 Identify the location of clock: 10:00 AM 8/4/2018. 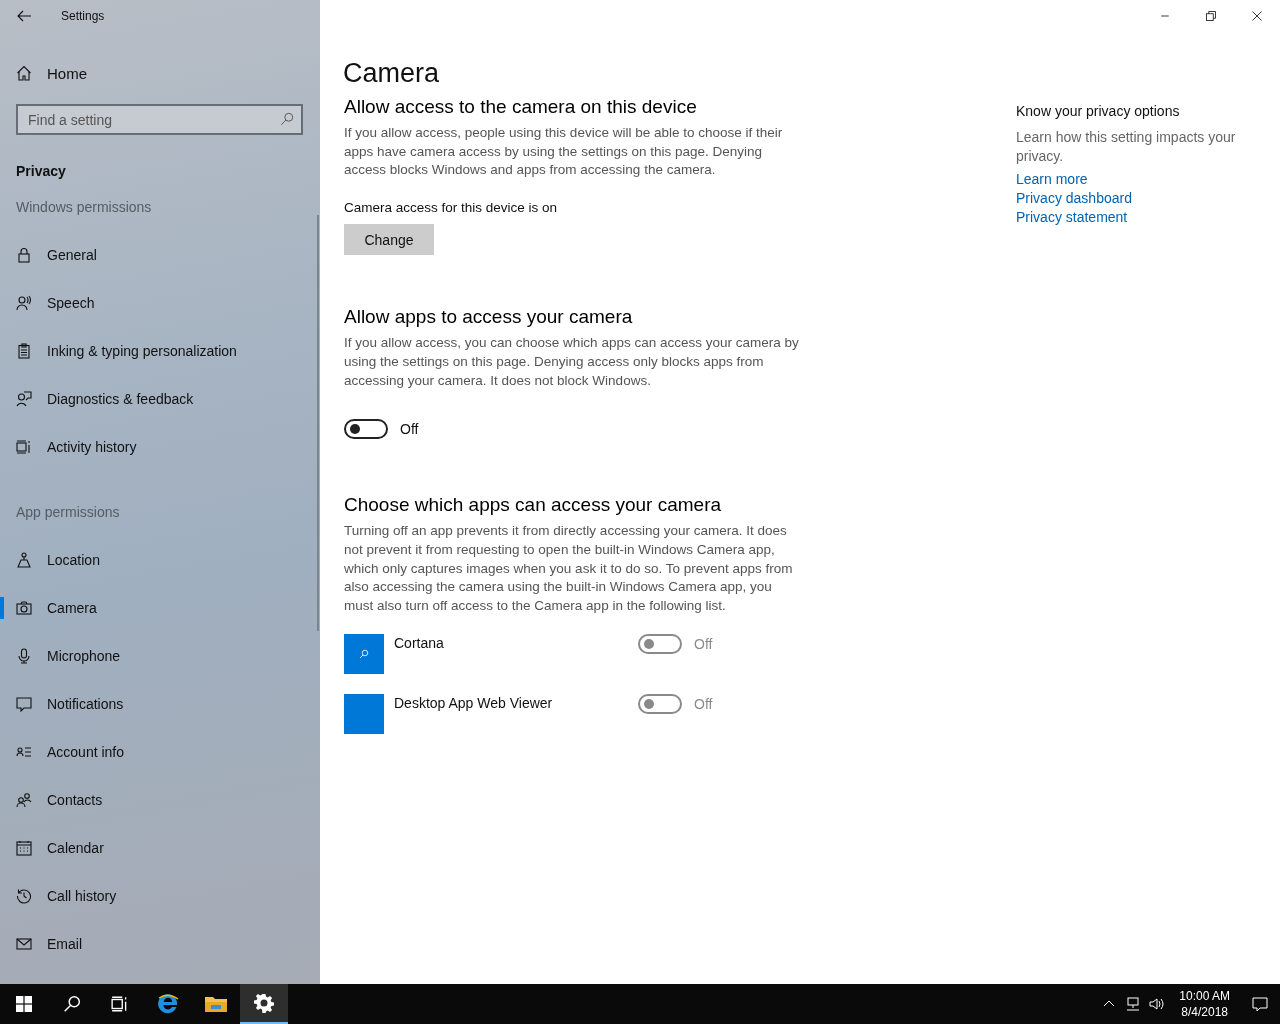
(1204, 1004).